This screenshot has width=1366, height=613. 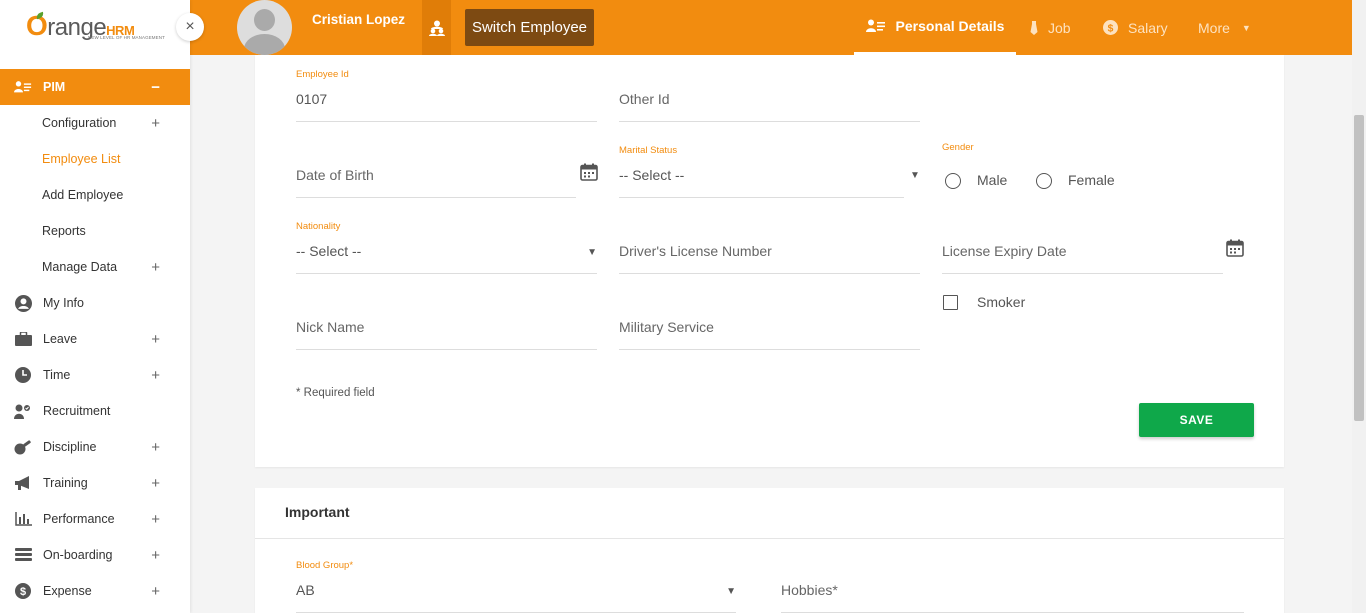 I want to click on menu-item-training: Training +, so click(x=95, y=483).